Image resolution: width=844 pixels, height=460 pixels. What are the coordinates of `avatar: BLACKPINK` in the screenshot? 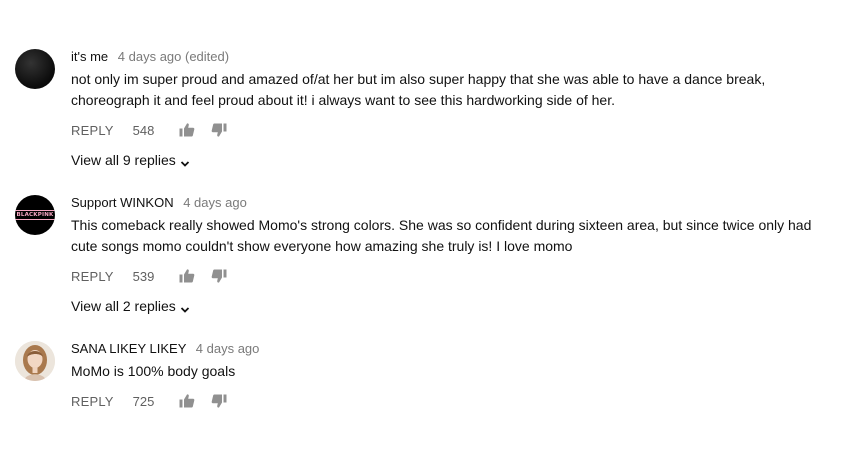 It's located at (35, 215).